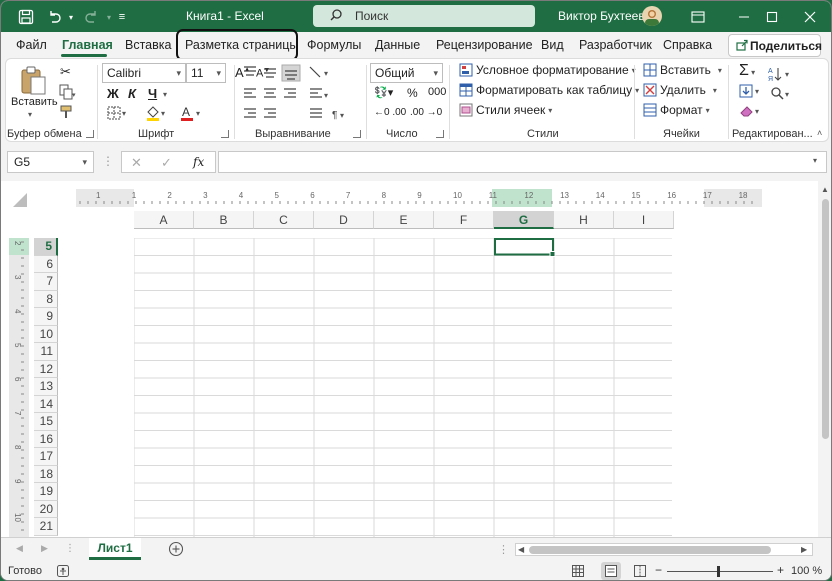 This screenshot has height=581, width=832. What do you see at coordinates (31, 45) in the screenshot?
I see `tab-file: Файл` at bounding box center [31, 45].